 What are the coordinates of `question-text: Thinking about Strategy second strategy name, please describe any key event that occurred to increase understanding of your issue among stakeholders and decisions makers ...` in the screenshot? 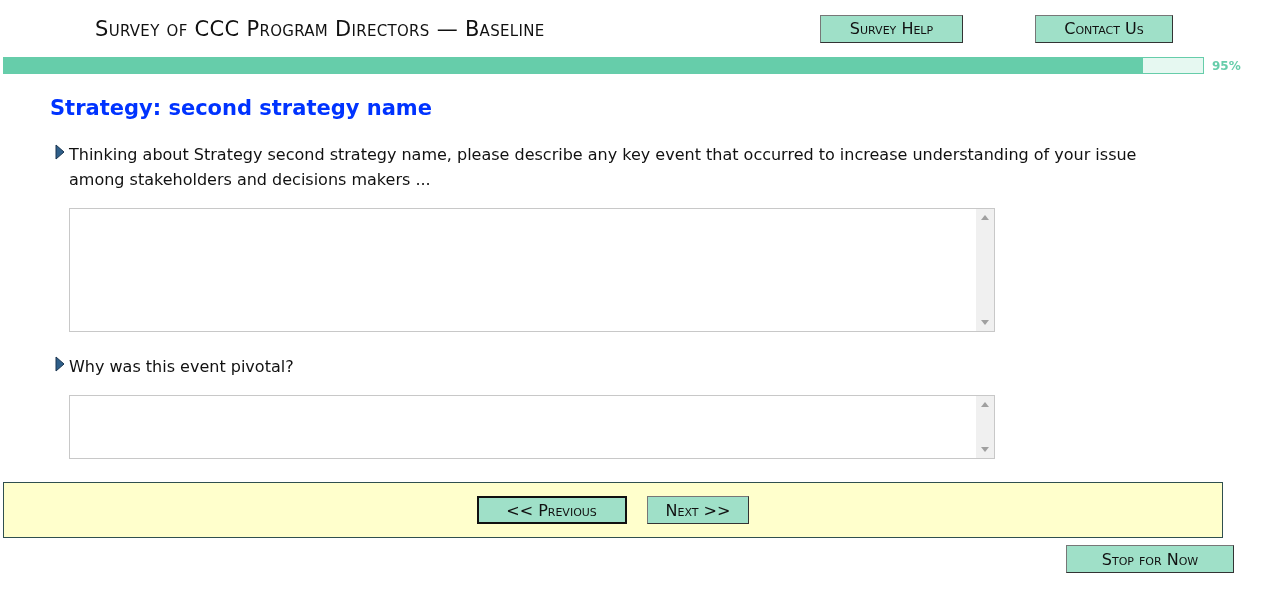 It's located at (603, 167).